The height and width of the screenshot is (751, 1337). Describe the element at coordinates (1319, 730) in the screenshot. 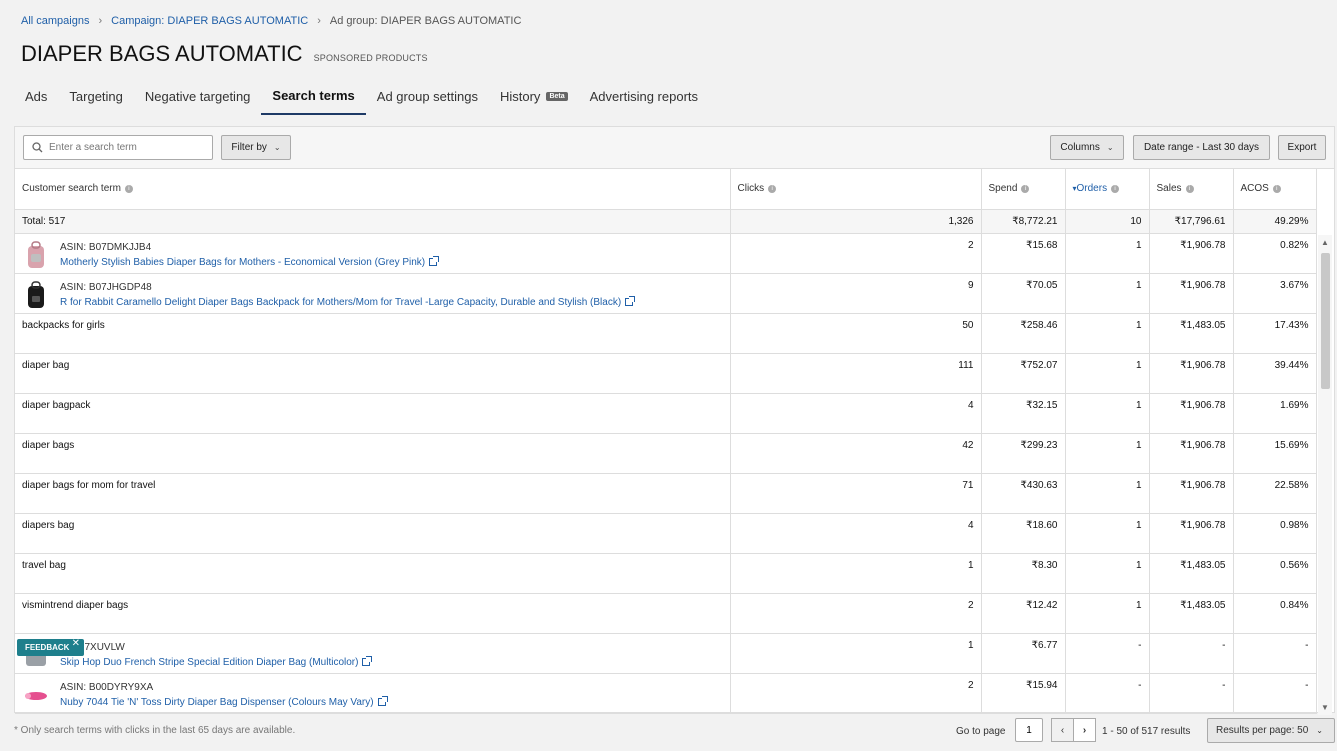

I see `chevron-down-icon: ⌄` at that location.